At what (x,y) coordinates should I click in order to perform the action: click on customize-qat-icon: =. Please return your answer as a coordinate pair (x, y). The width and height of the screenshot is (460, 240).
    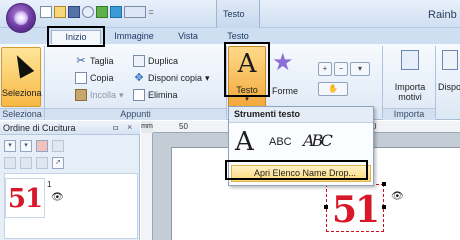
    Looking at the image, I should click on (151, 12).